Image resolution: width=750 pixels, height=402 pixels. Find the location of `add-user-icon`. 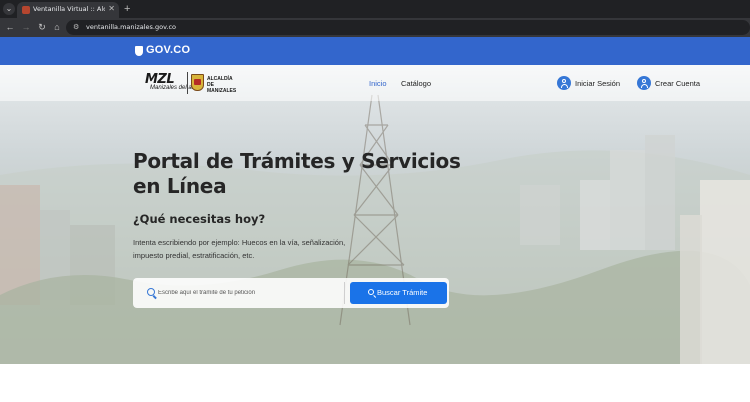

add-user-icon is located at coordinates (644, 83).